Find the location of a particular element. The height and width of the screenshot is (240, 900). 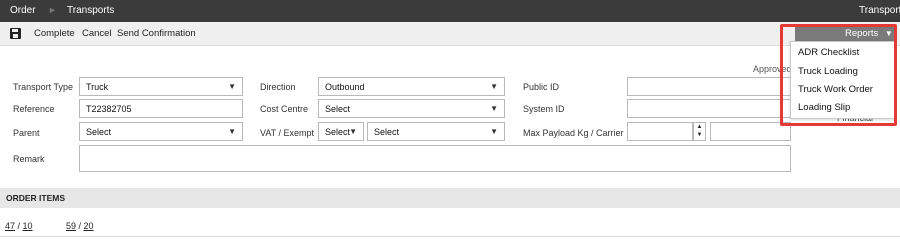

direction-value: Outbound is located at coordinates (345, 87).